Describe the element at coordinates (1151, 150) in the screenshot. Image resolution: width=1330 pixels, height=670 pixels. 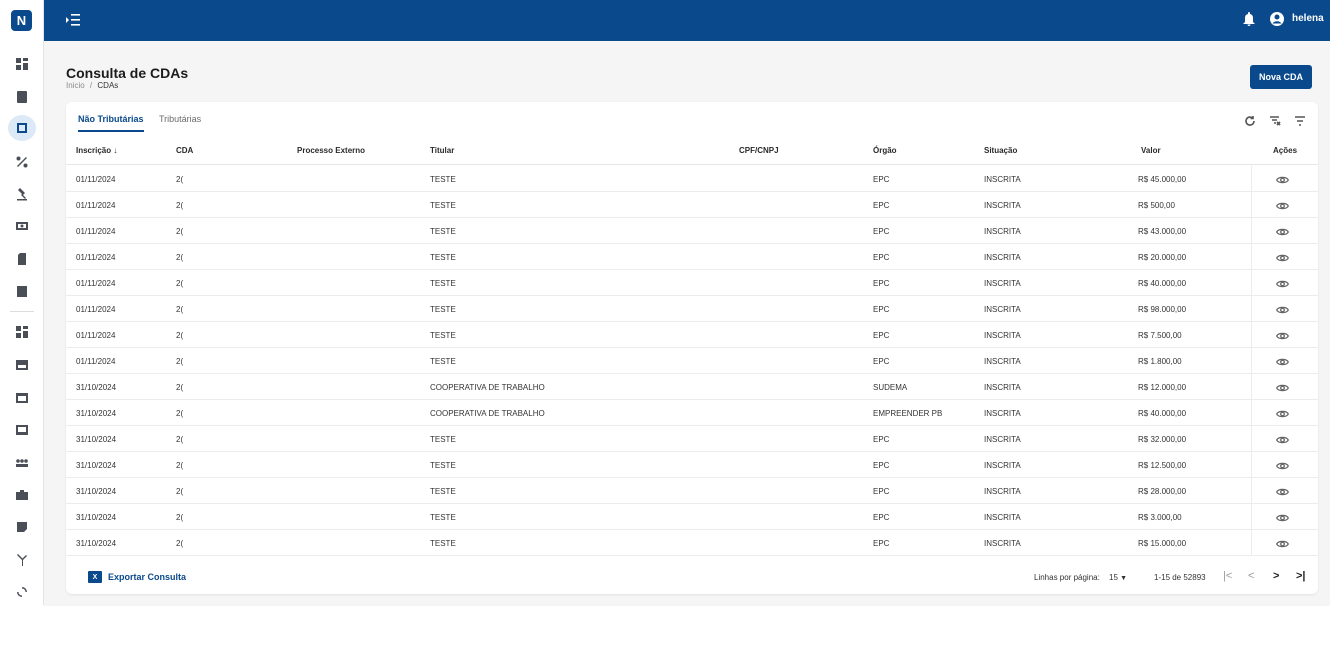
I see `col-valor: Valor` at that location.